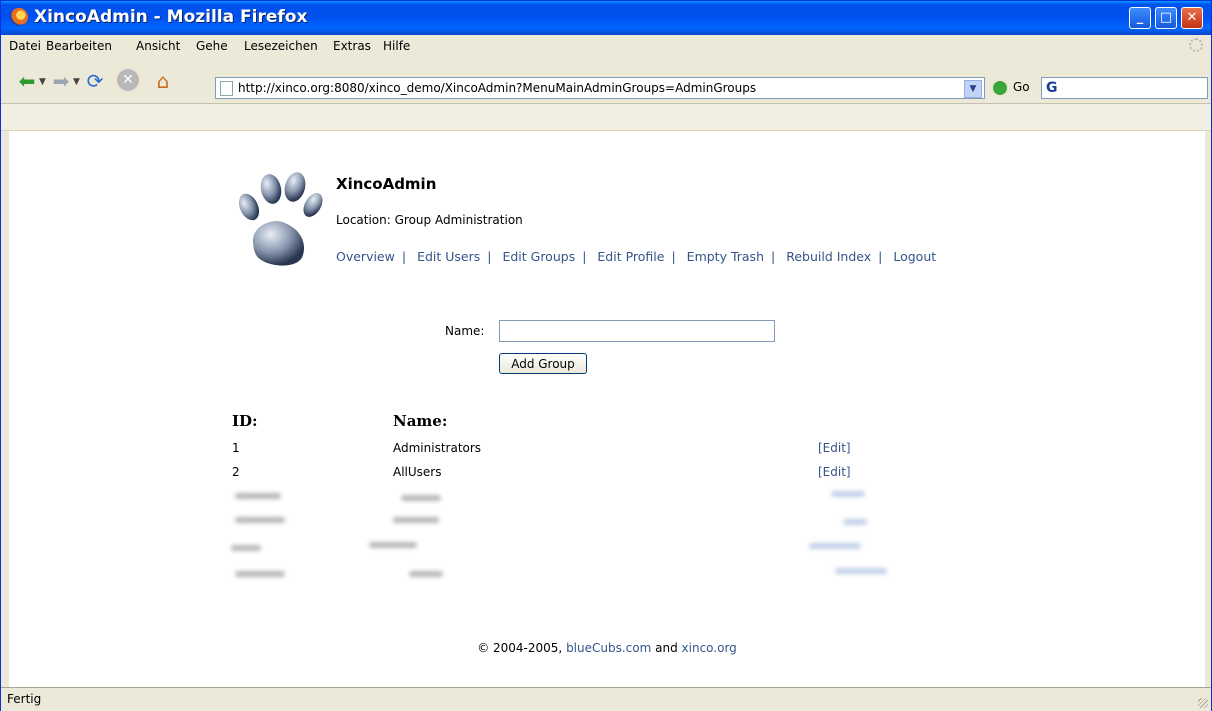 The image size is (1212, 711). What do you see at coordinates (95, 81) in the screenshot?
I see `reload-icon: ⟳` at bounding box center [95, 81].